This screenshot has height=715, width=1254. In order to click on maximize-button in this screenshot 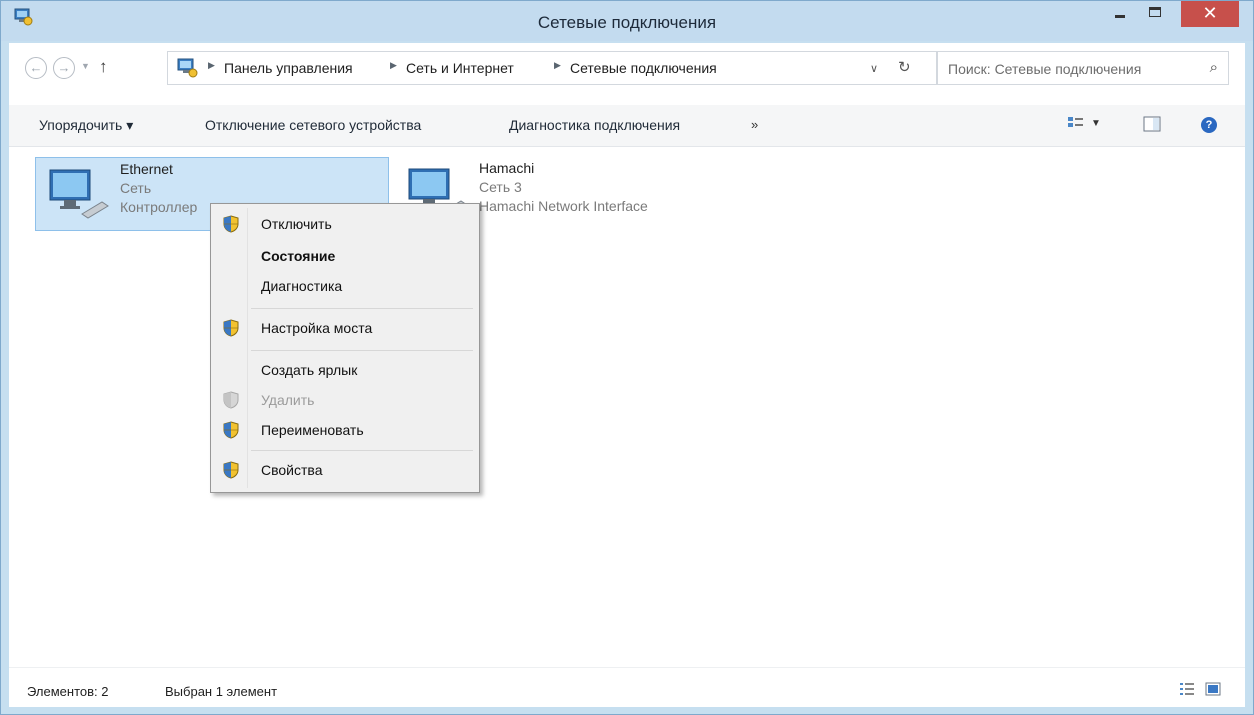, I will do `click(1156, 14)`.